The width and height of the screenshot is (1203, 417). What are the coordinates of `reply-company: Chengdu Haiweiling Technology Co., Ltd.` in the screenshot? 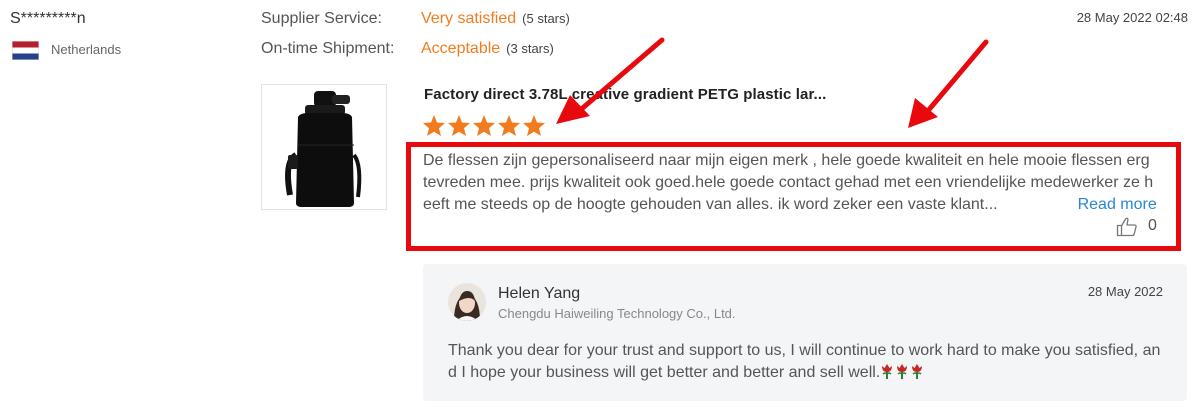 It's located at (617, 313).